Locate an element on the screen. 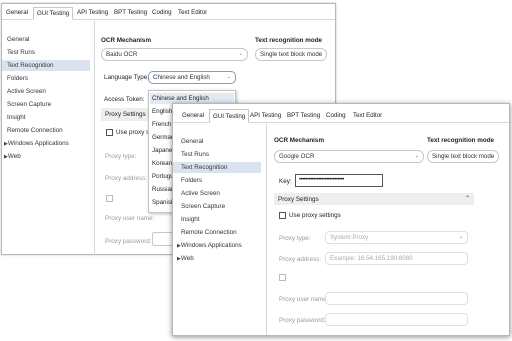  collapse-icon: ⌃ is located at coordinates (467, 198).